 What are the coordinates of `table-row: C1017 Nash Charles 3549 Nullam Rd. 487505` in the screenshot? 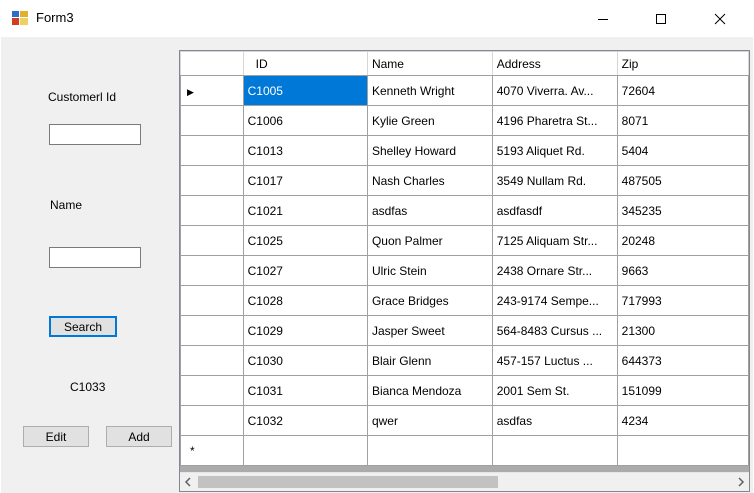 It's located at (464, 180).